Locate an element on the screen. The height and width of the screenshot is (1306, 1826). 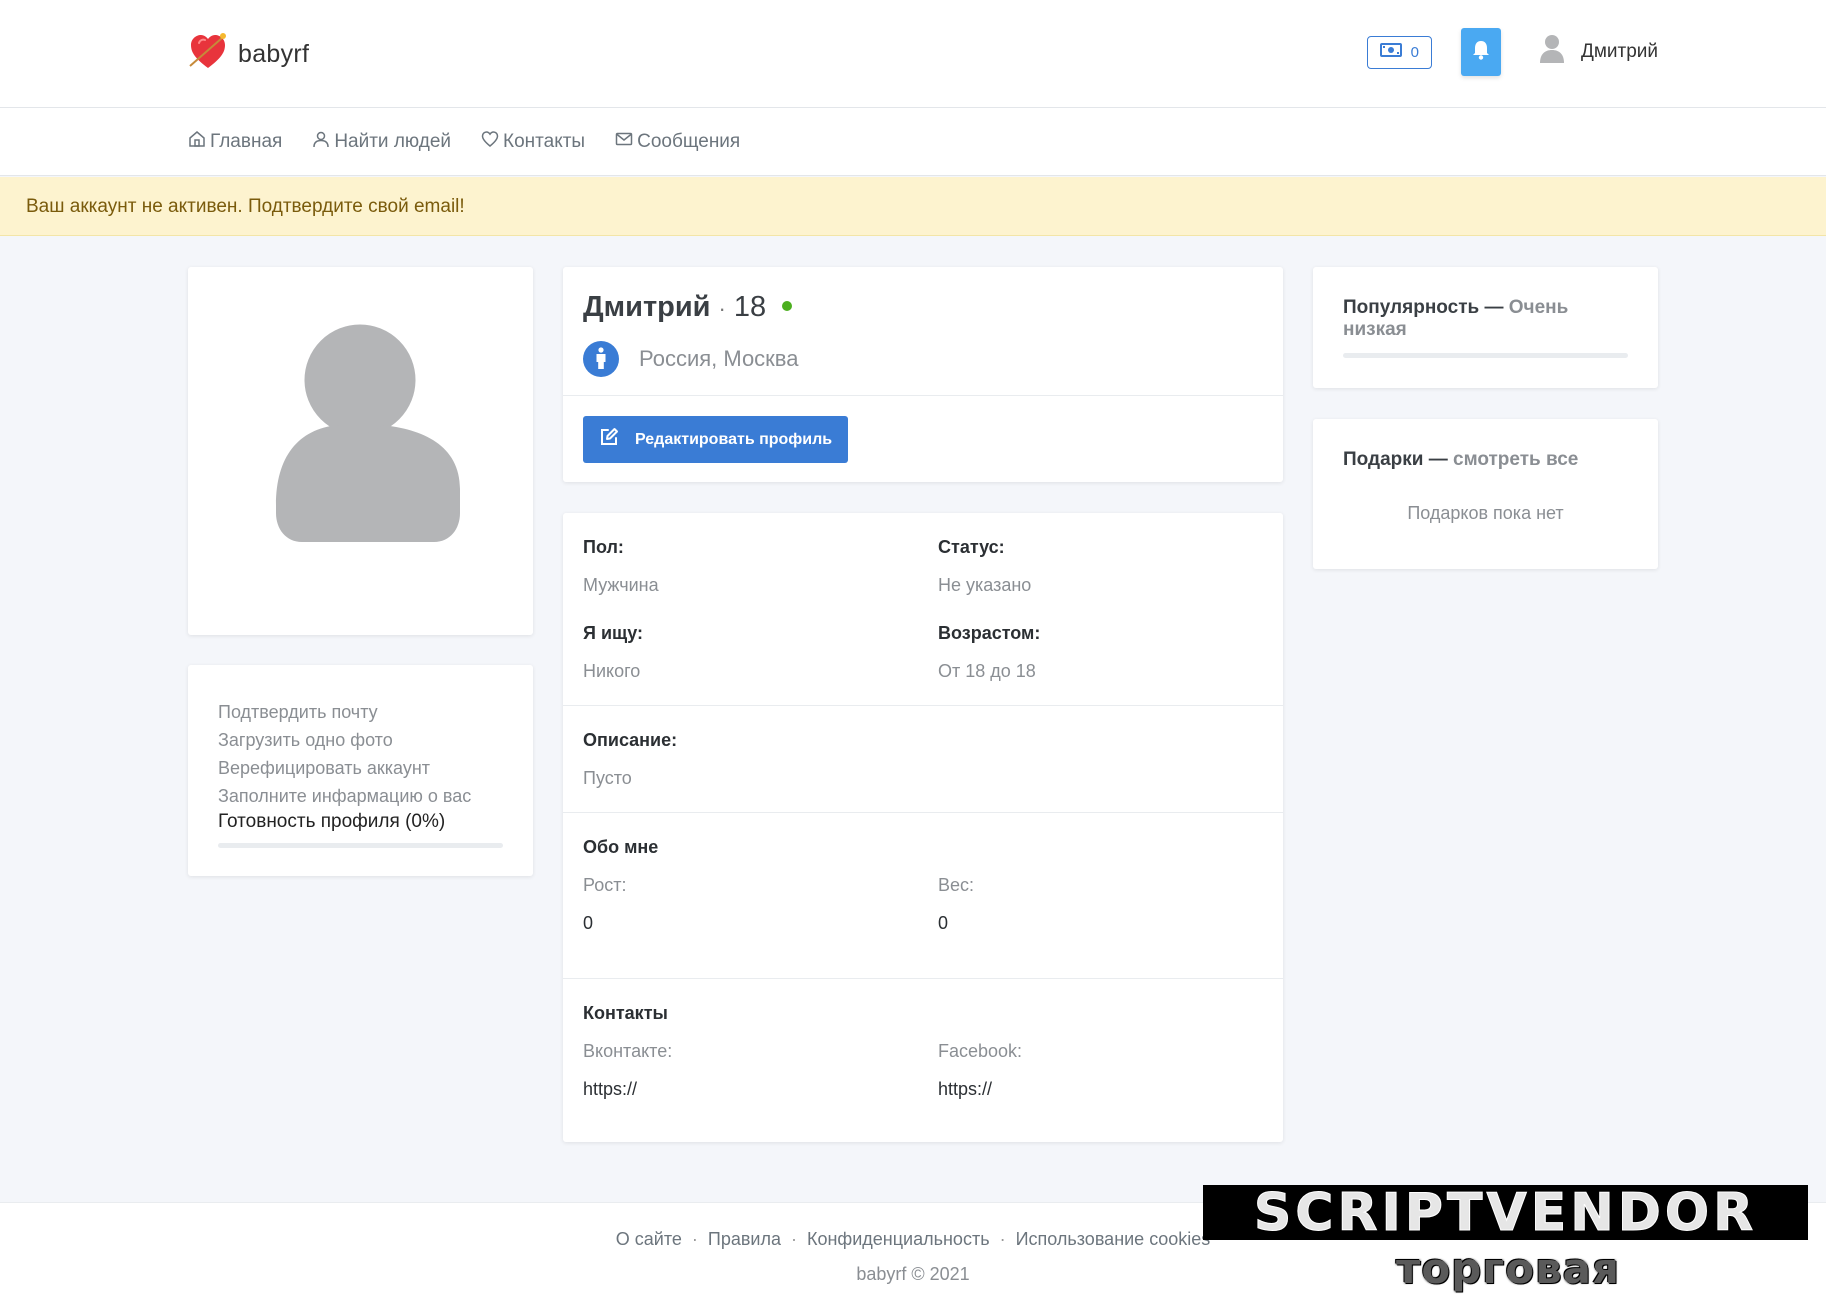
nav-item-contacts: Контакты is located at coordinates (533, 142).